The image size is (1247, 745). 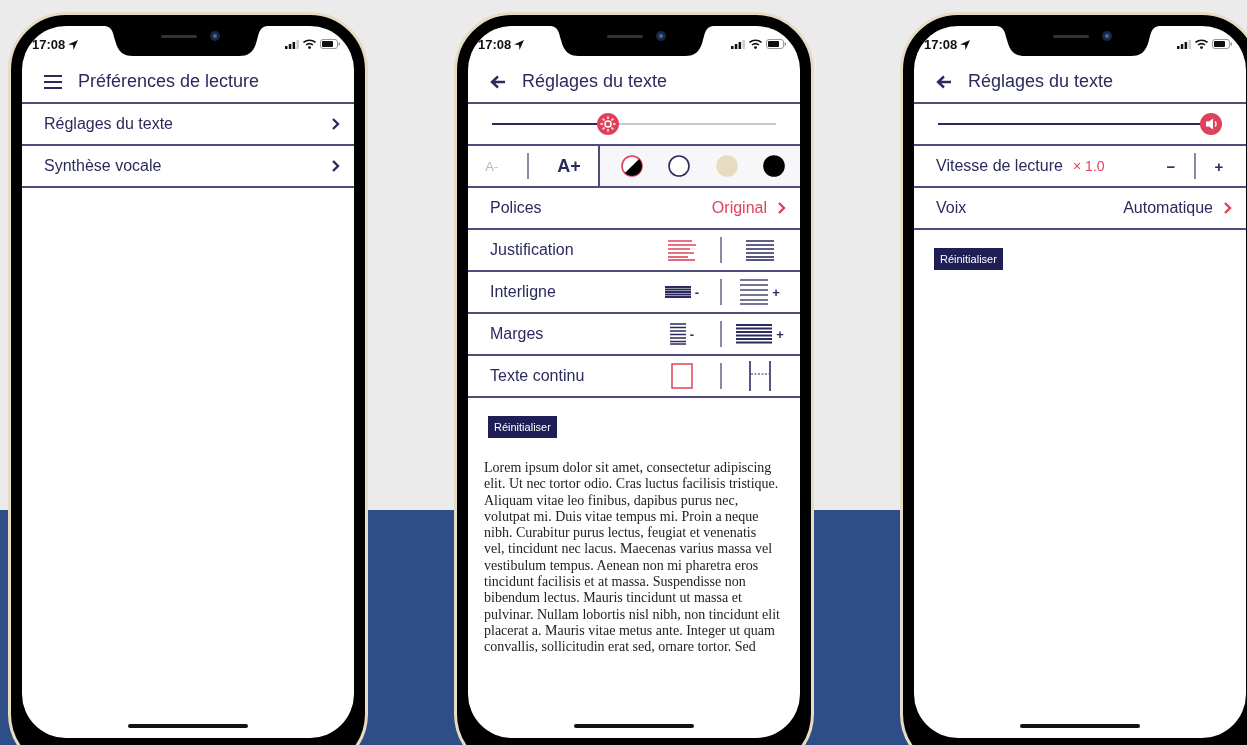 I want to click on continuous-scroll-icon, so click(x=760, y=376).